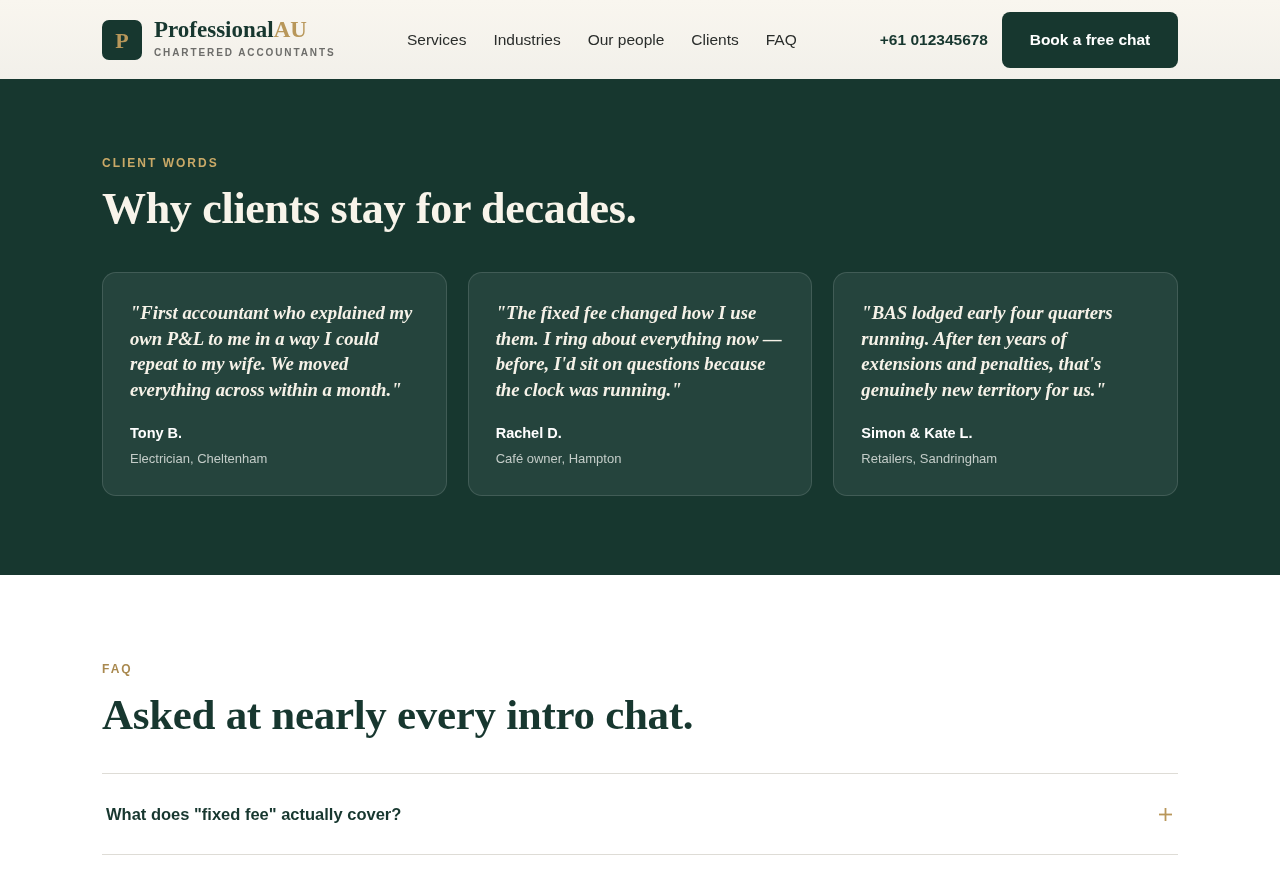  What do you see at coordinates (639, 351) in the screenshot?
I see `testimonial-quote: "The fixed fee changed how I use them. I ring about everything now — before, I'd sit on questions because the clock was running."` at bounding box center [639, 351].